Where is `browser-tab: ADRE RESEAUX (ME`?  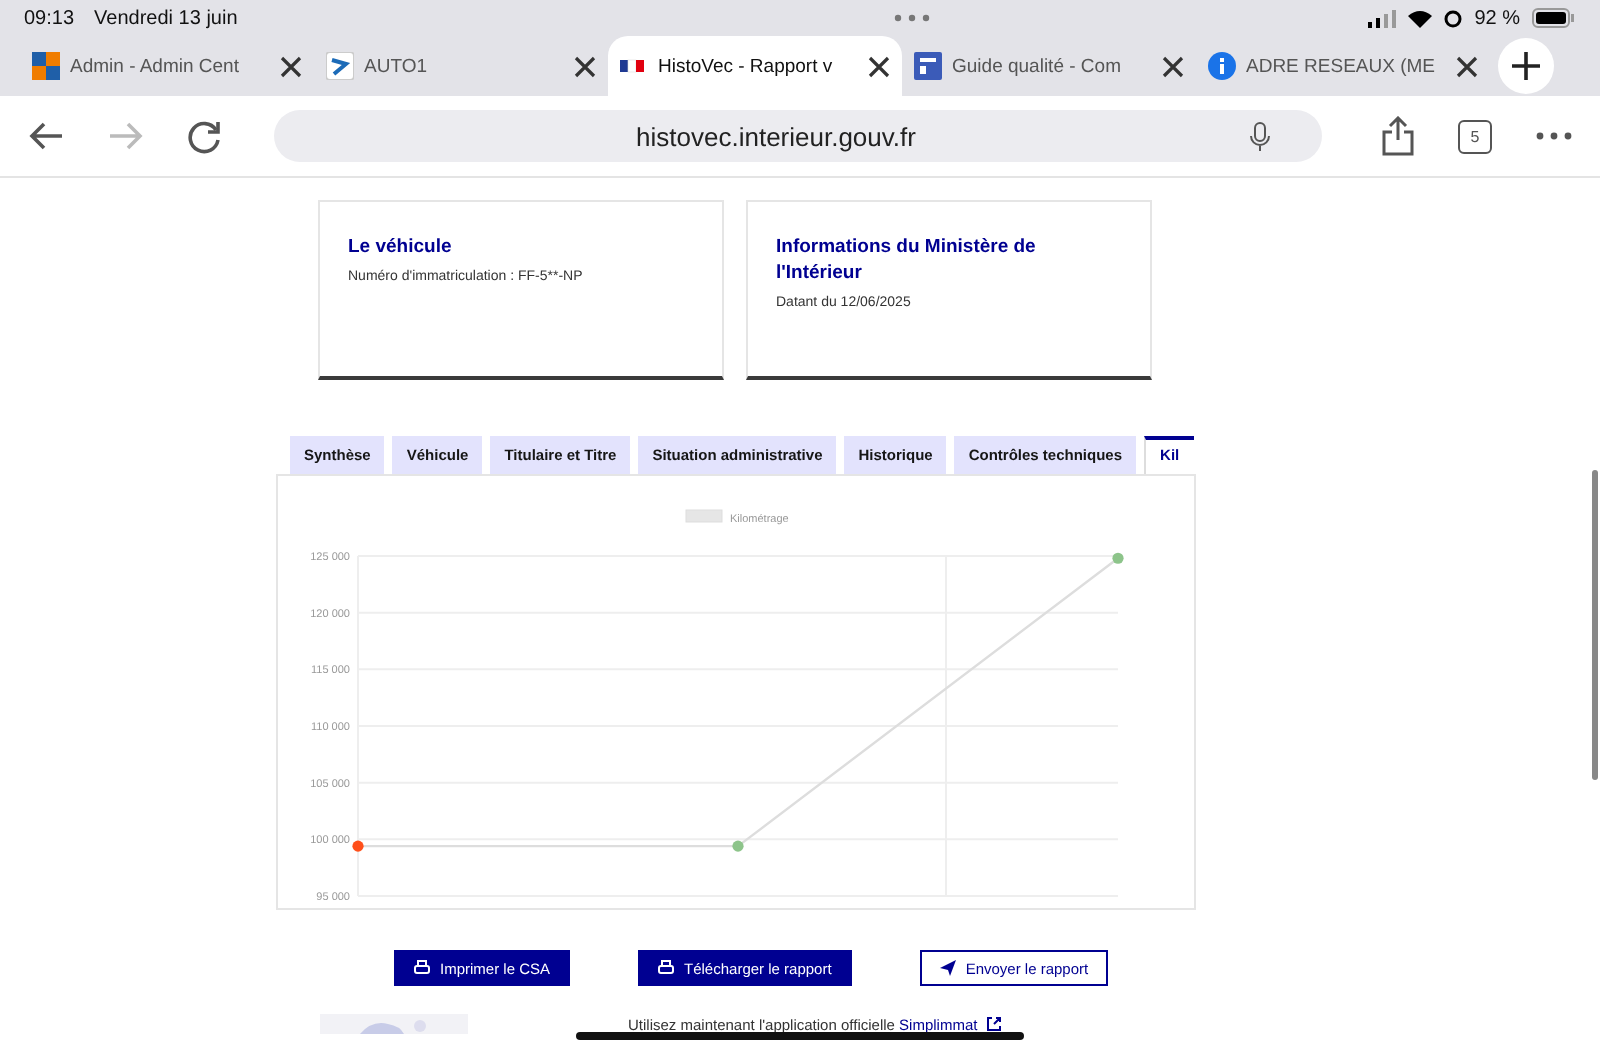 browser-tab: ADRE RESEAUX (ME is located at coordinates (1343, 66).